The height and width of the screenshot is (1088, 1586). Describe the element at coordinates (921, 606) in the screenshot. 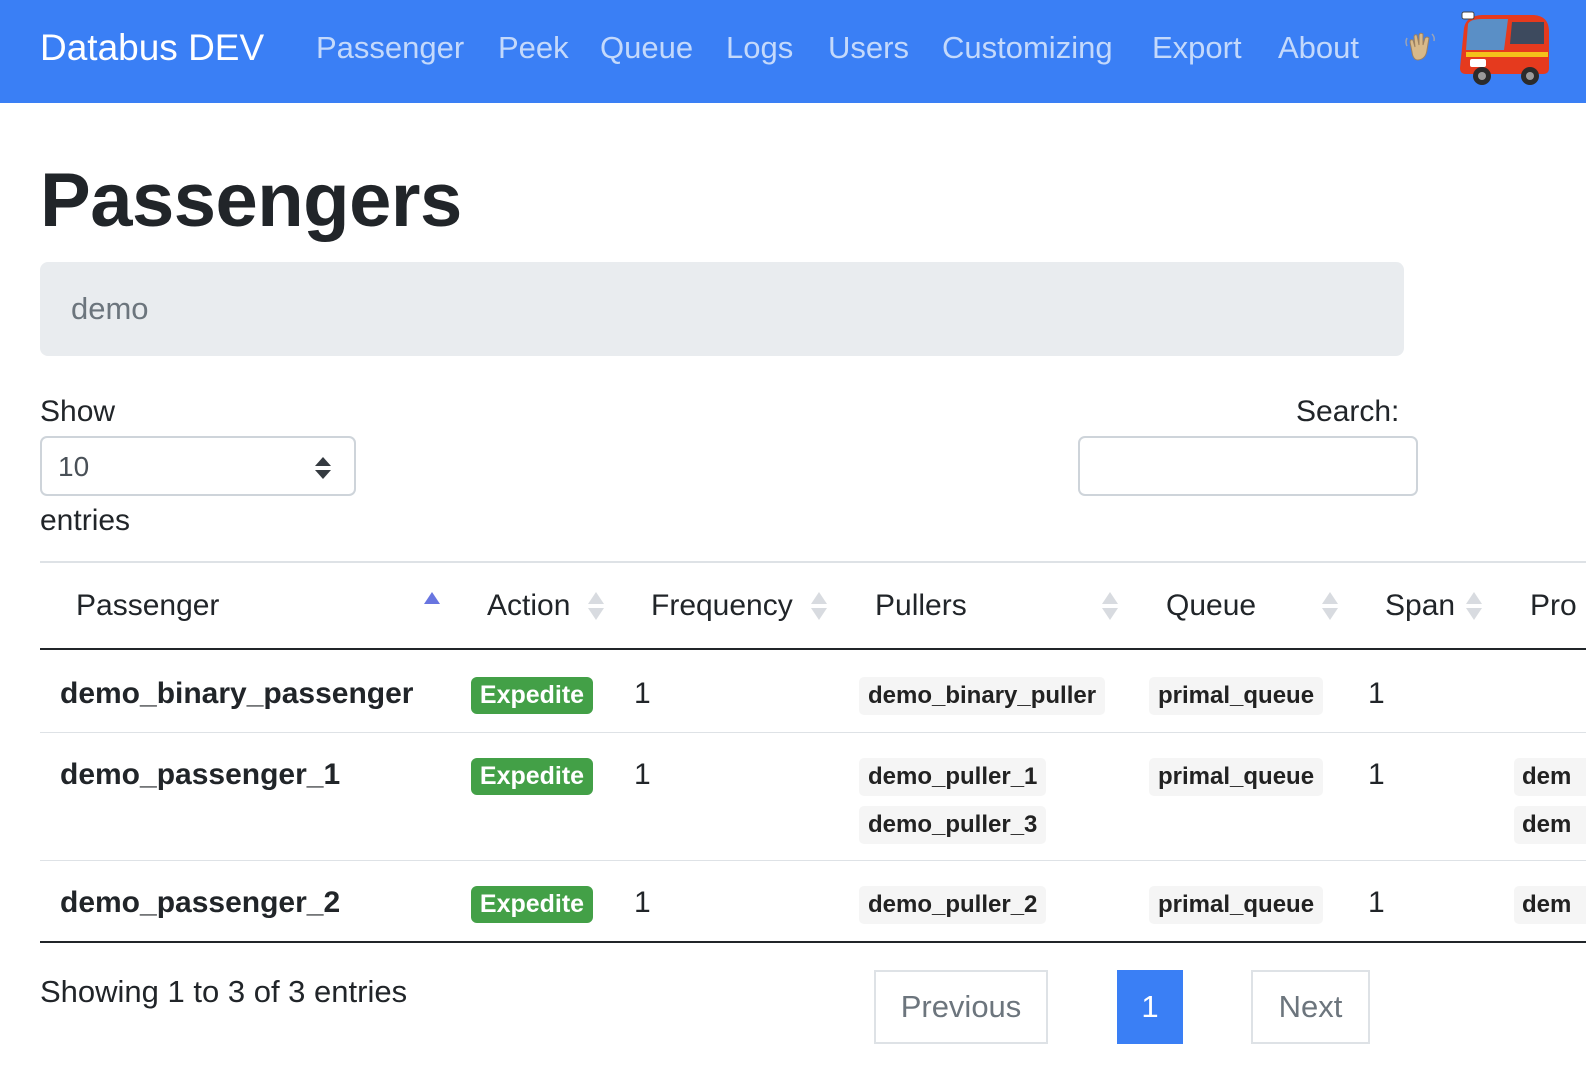

I see `column-header-pullers: Pullers` at that location.